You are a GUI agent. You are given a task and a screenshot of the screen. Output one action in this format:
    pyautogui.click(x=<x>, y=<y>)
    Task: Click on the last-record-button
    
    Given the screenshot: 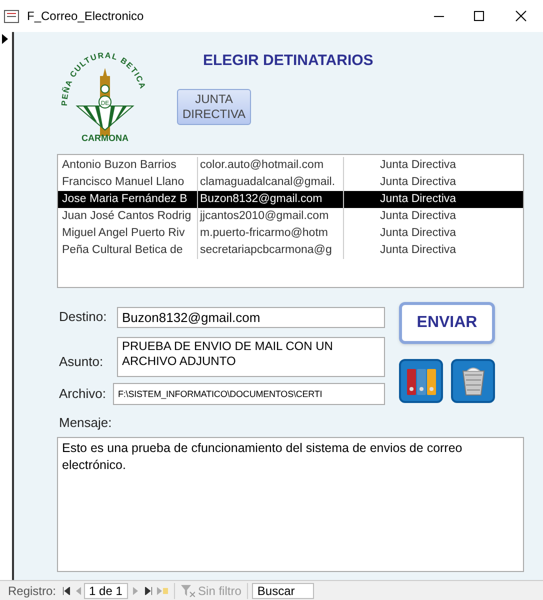 What is the action you would take?
    pyautogui.click(x=148, y=590)
    